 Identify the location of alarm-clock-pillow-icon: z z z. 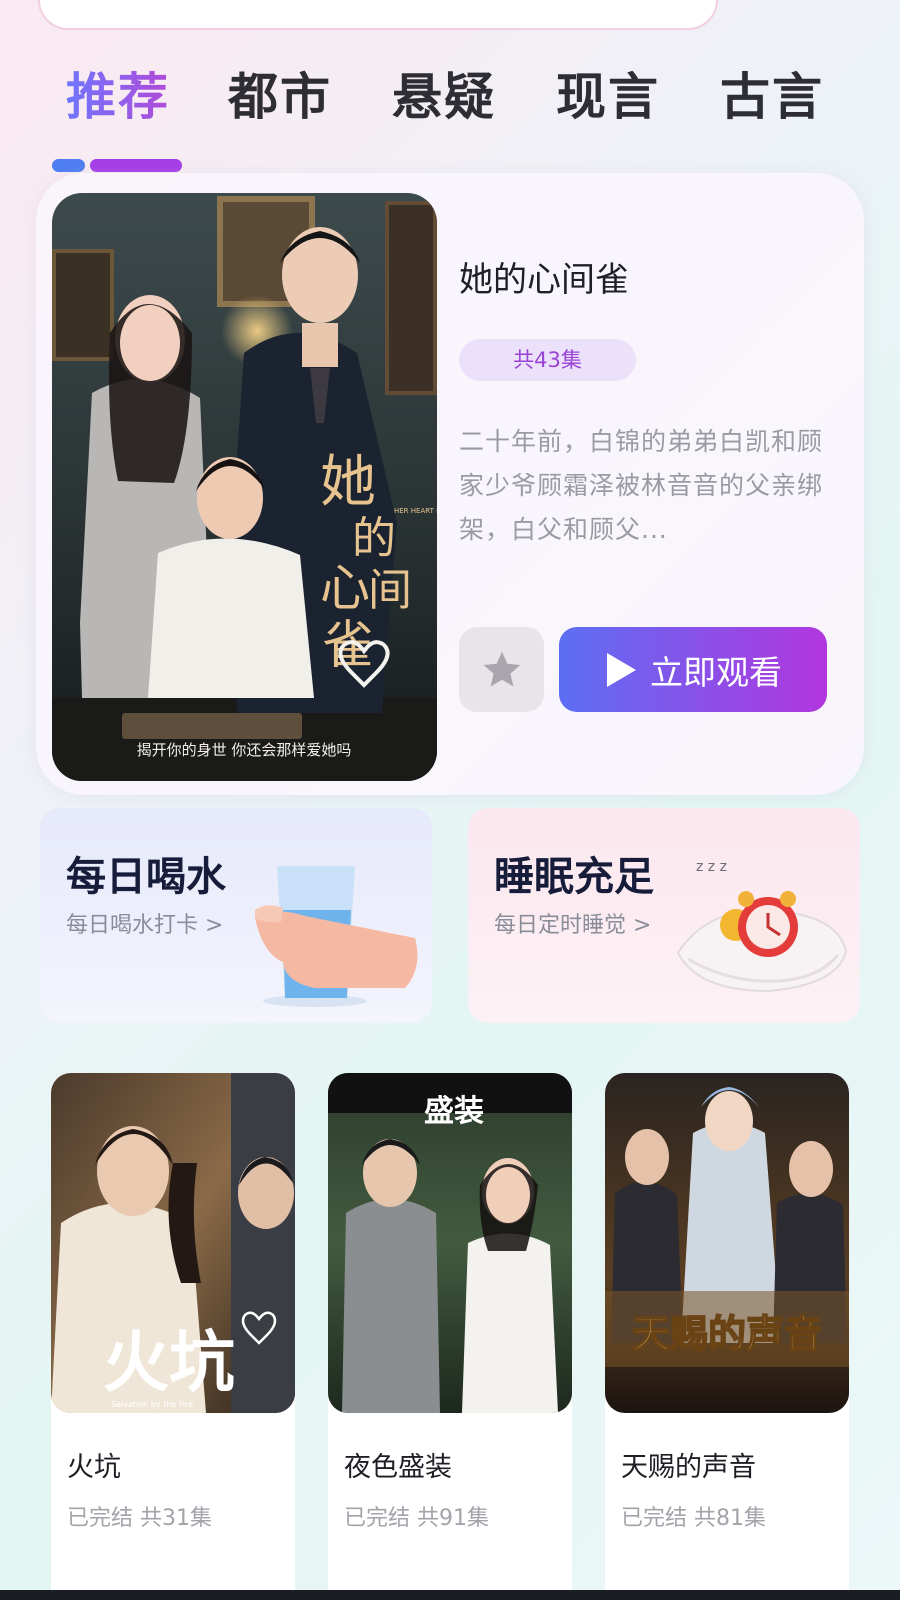
(762, 926).